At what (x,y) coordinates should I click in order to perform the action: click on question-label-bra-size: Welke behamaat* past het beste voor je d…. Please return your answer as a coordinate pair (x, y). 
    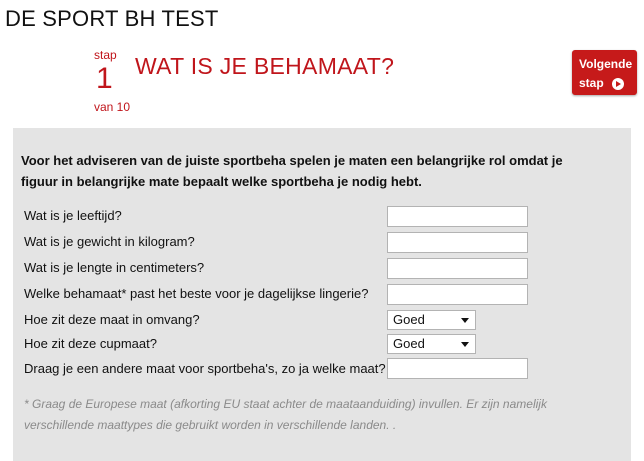
    Looking at the image, I should click on (196, 293).